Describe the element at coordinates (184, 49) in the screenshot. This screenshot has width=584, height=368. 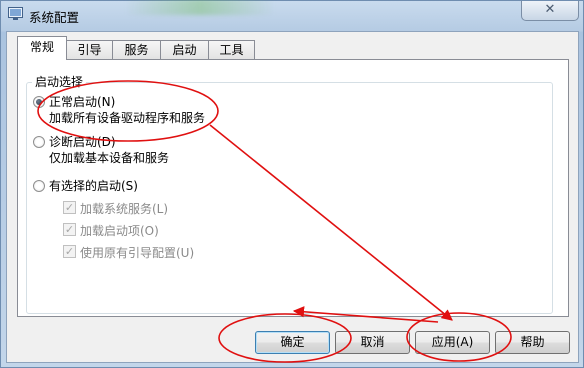
I see `tab-startup: 启动` at that location.